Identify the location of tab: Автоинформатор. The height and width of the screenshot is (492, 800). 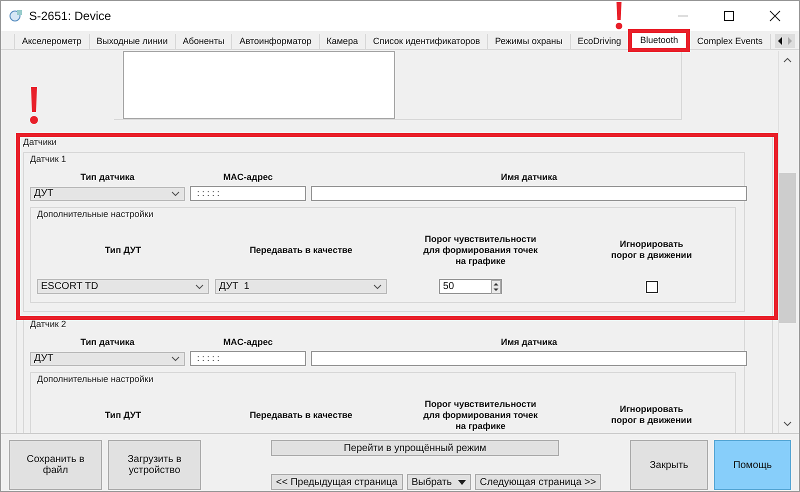
(276, 41).